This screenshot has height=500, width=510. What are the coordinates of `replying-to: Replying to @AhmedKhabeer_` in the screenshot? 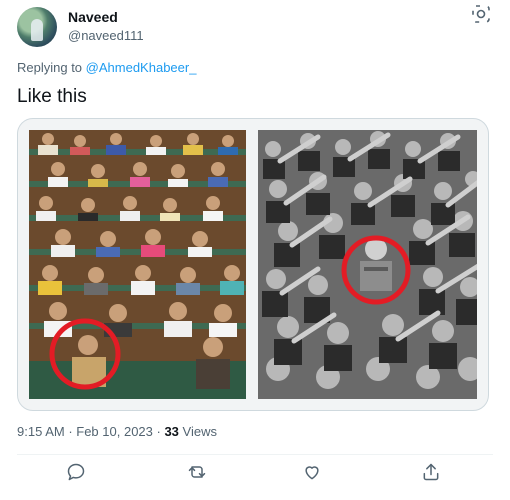 It's located at (106, 67).